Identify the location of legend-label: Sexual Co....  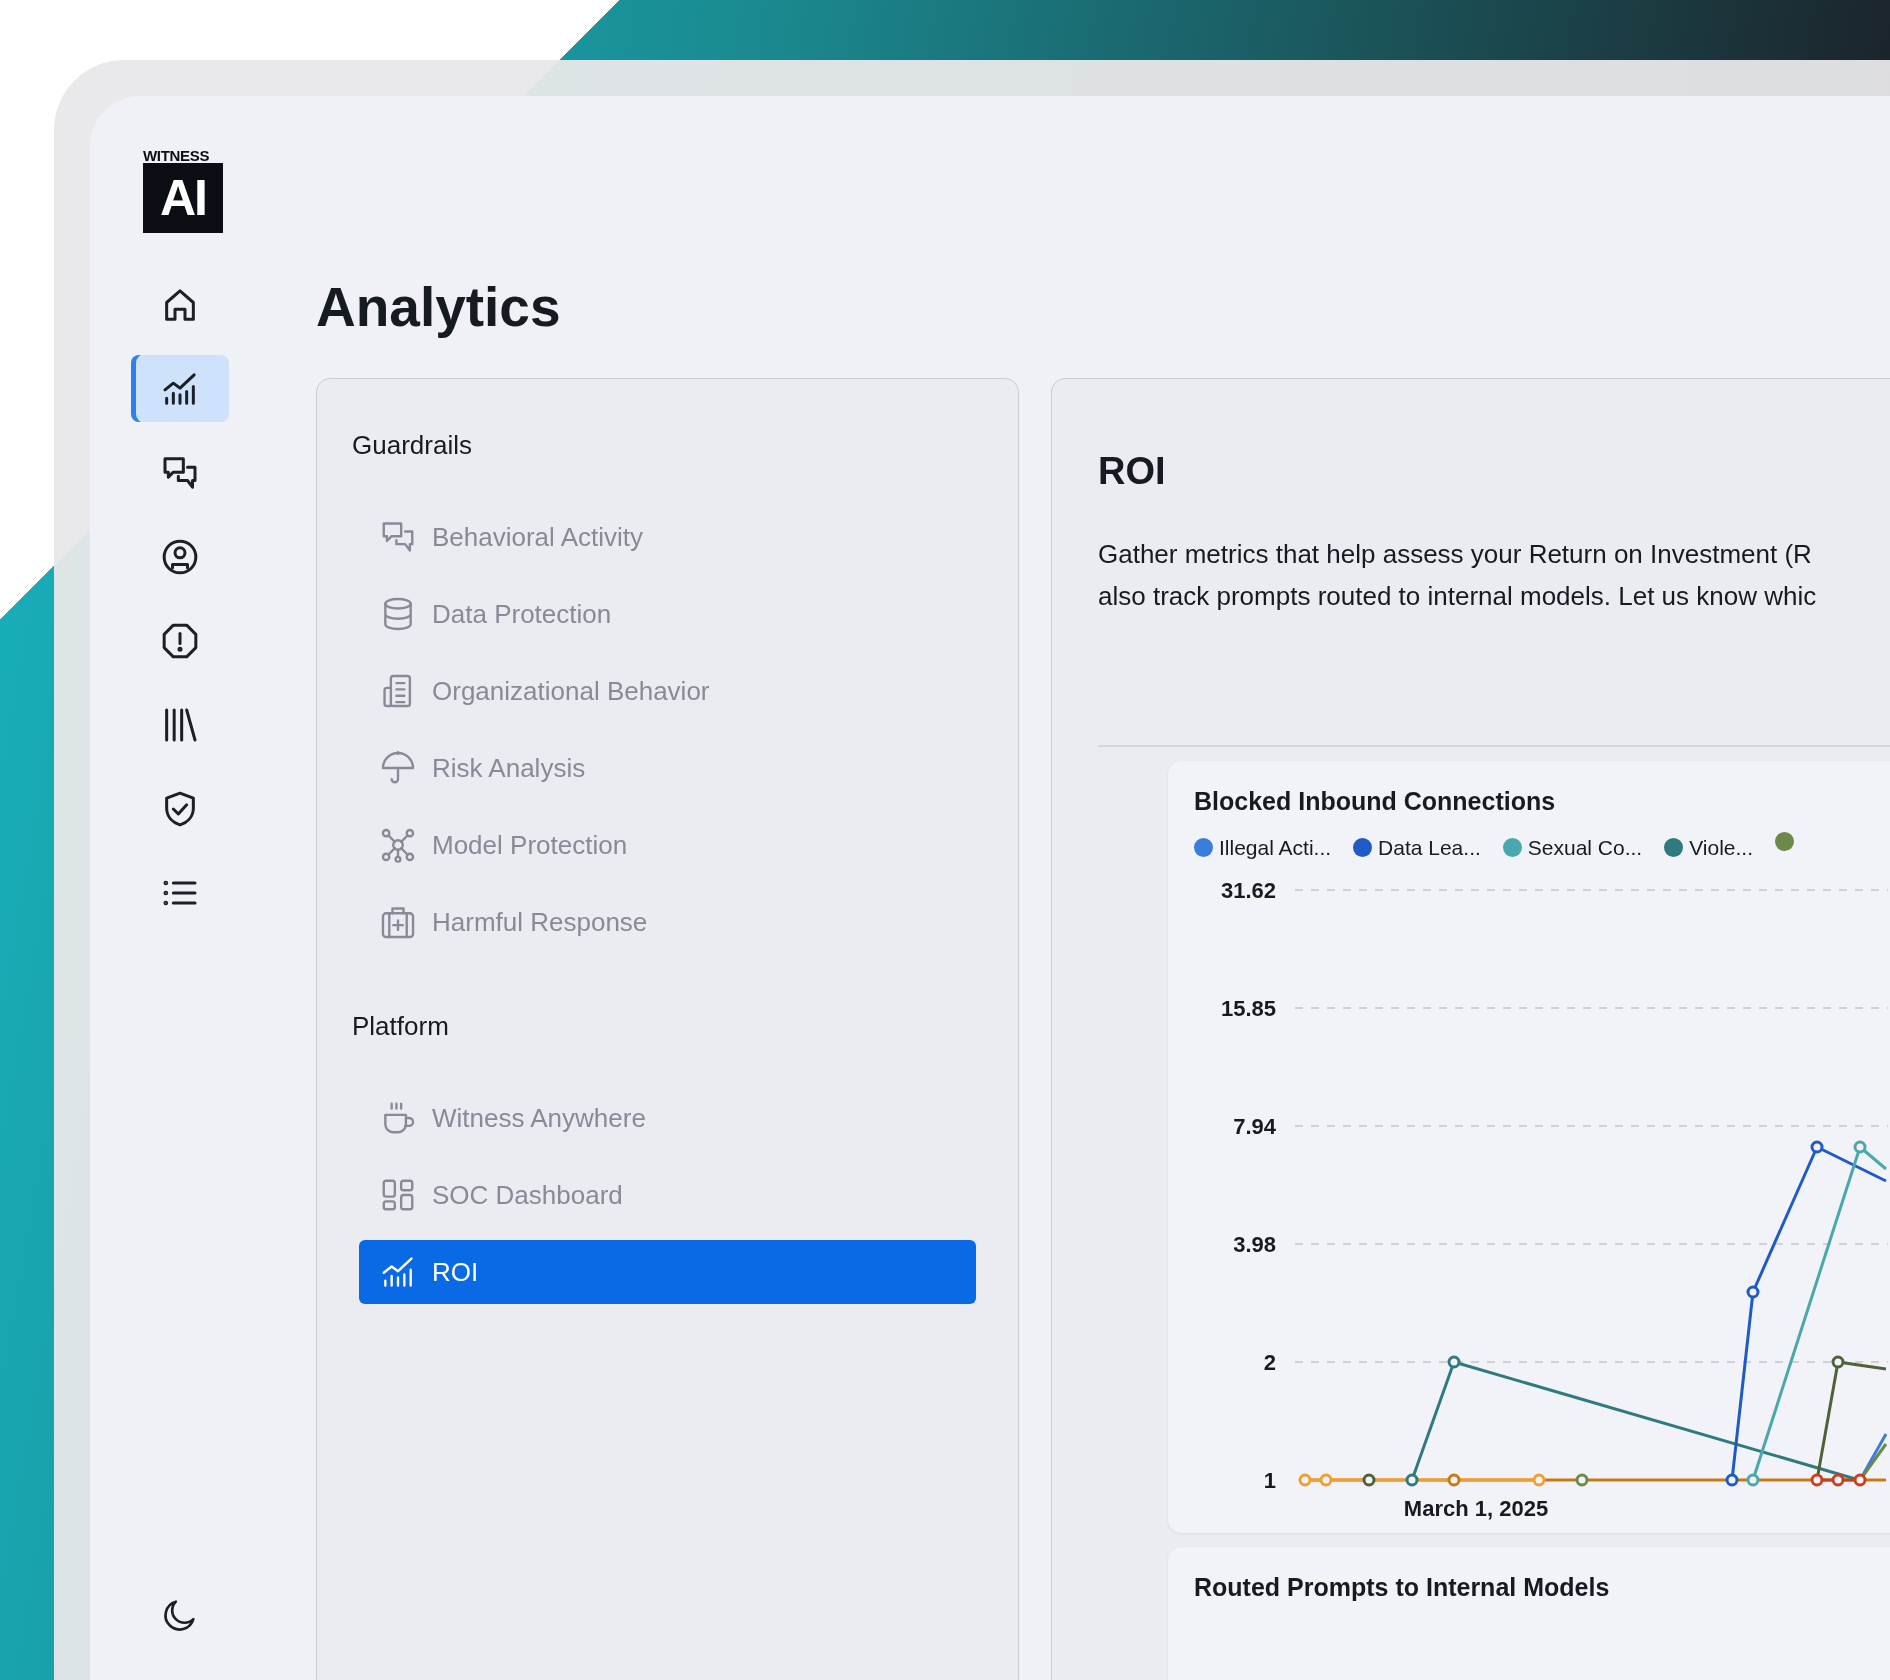
(1585, 848).